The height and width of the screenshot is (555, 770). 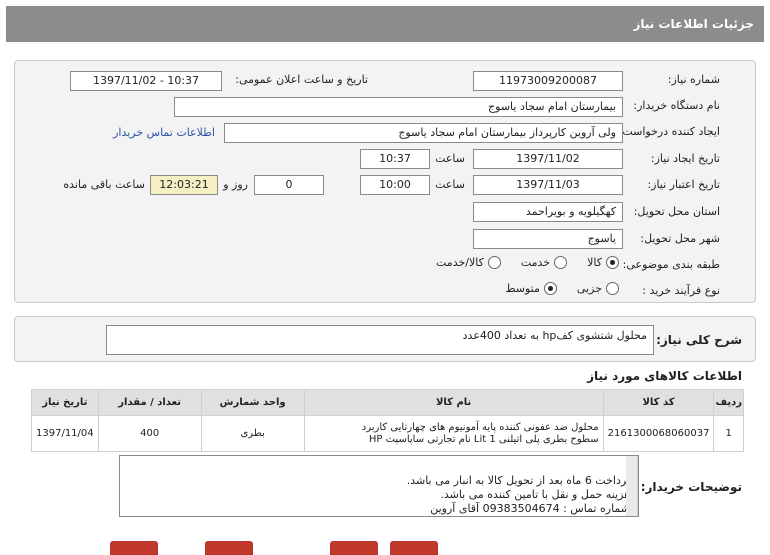 What do you see at coordinates (65, 433) in the screenshot?
I see `cell-date: 1397/11/04` at bounding box center [65, 433].